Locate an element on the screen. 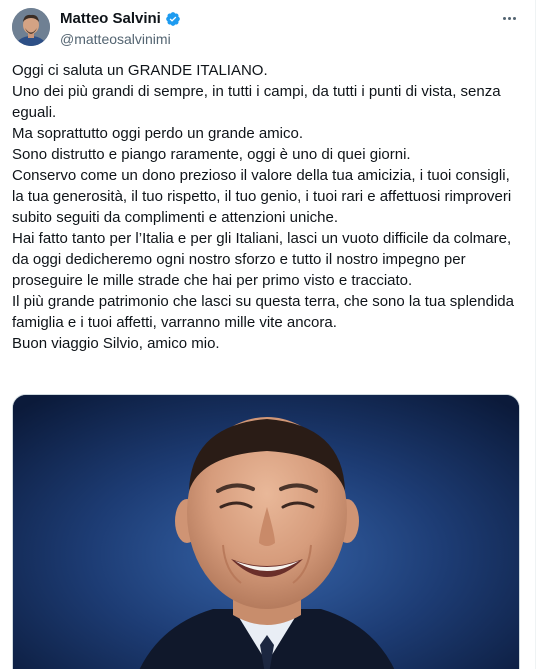 The width and height of the screenshot is (536, 669). more-horizontal-icon is located at coordinates (509, 18).